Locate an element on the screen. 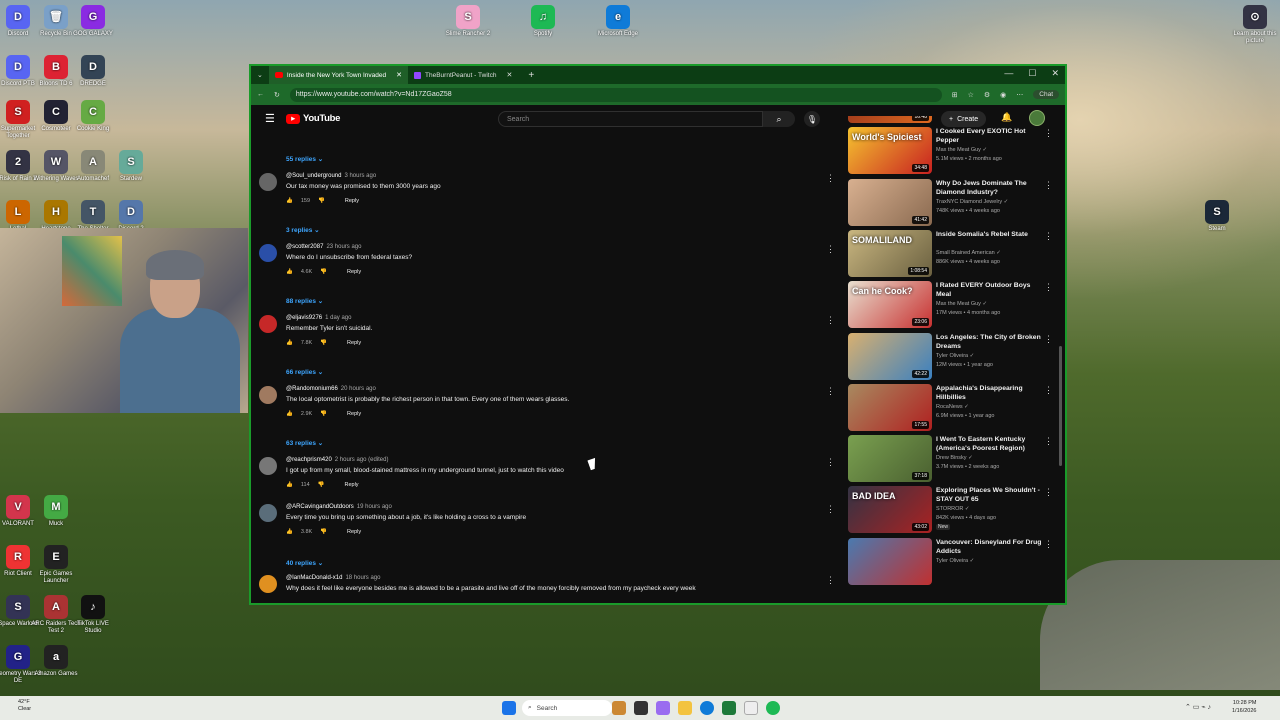 The height and width of the screenshot is (720, 1280). commenter-handle: @Randomonium66 is located at coordinates (312, 389).